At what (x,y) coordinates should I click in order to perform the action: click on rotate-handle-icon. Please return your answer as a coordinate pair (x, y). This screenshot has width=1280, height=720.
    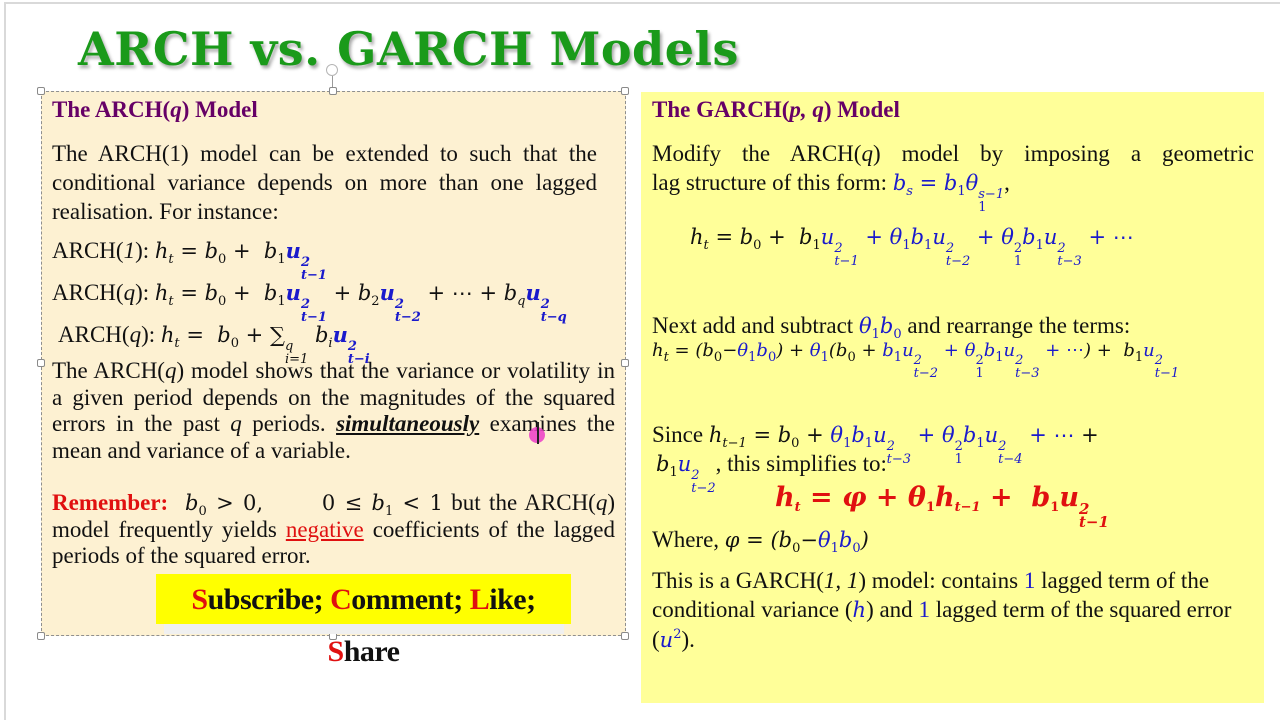
    Looking at the image, I should click on (332, 70).